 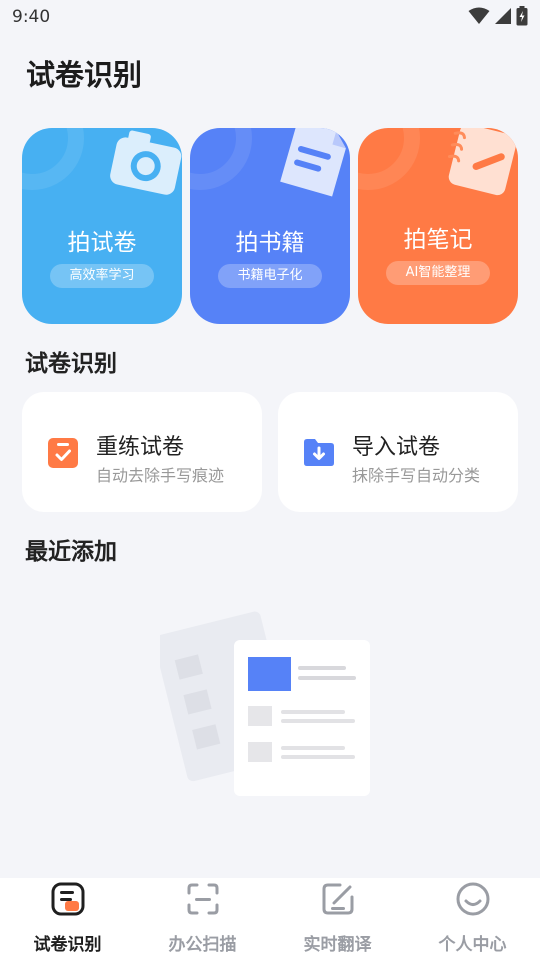 I want to click on retrain-exam-button: 重练试卷 自动去除手写痕迹, so click(x=142, y=452).